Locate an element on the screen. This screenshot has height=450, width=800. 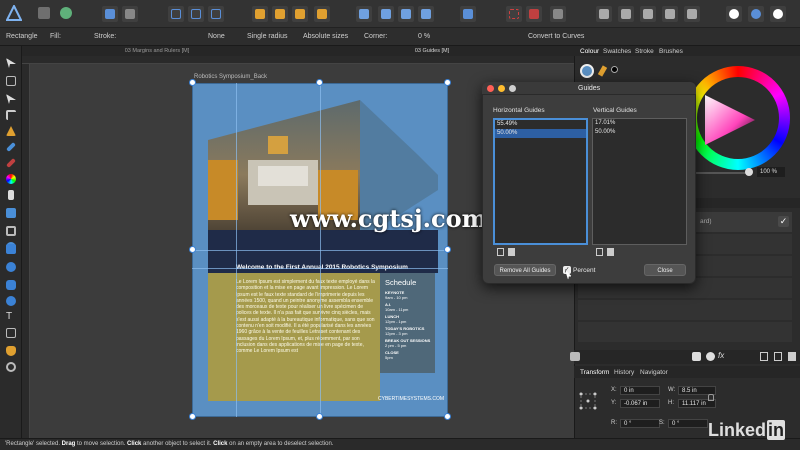
artistic-text-tool-icon: T is located at coordinates (11, 317).